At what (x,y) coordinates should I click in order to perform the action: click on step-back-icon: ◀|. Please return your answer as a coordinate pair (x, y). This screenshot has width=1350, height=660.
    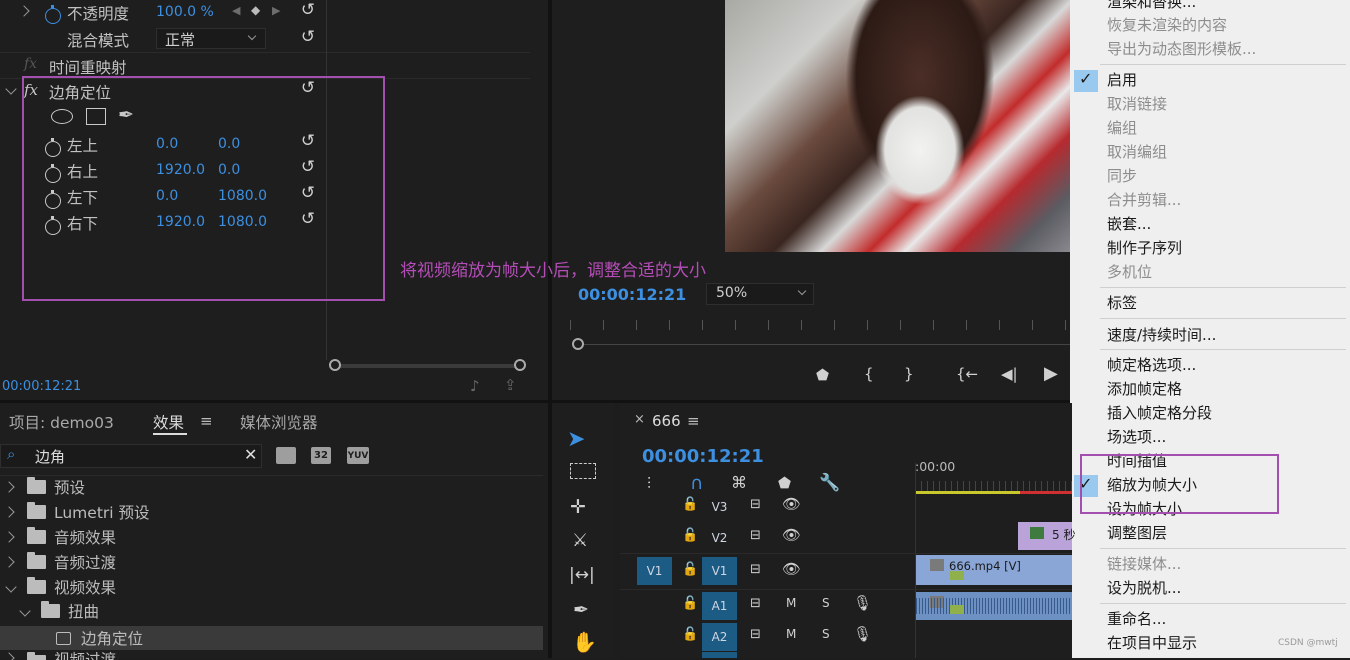
    Looking at the image, I should click on (1009, 374).